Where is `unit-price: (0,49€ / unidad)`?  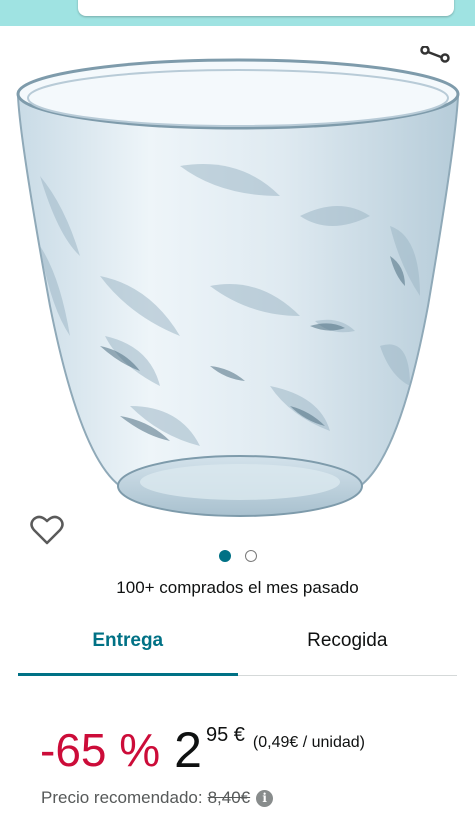
unit-price: (0,49€ / unidad) is located at coordinates (308, 742).